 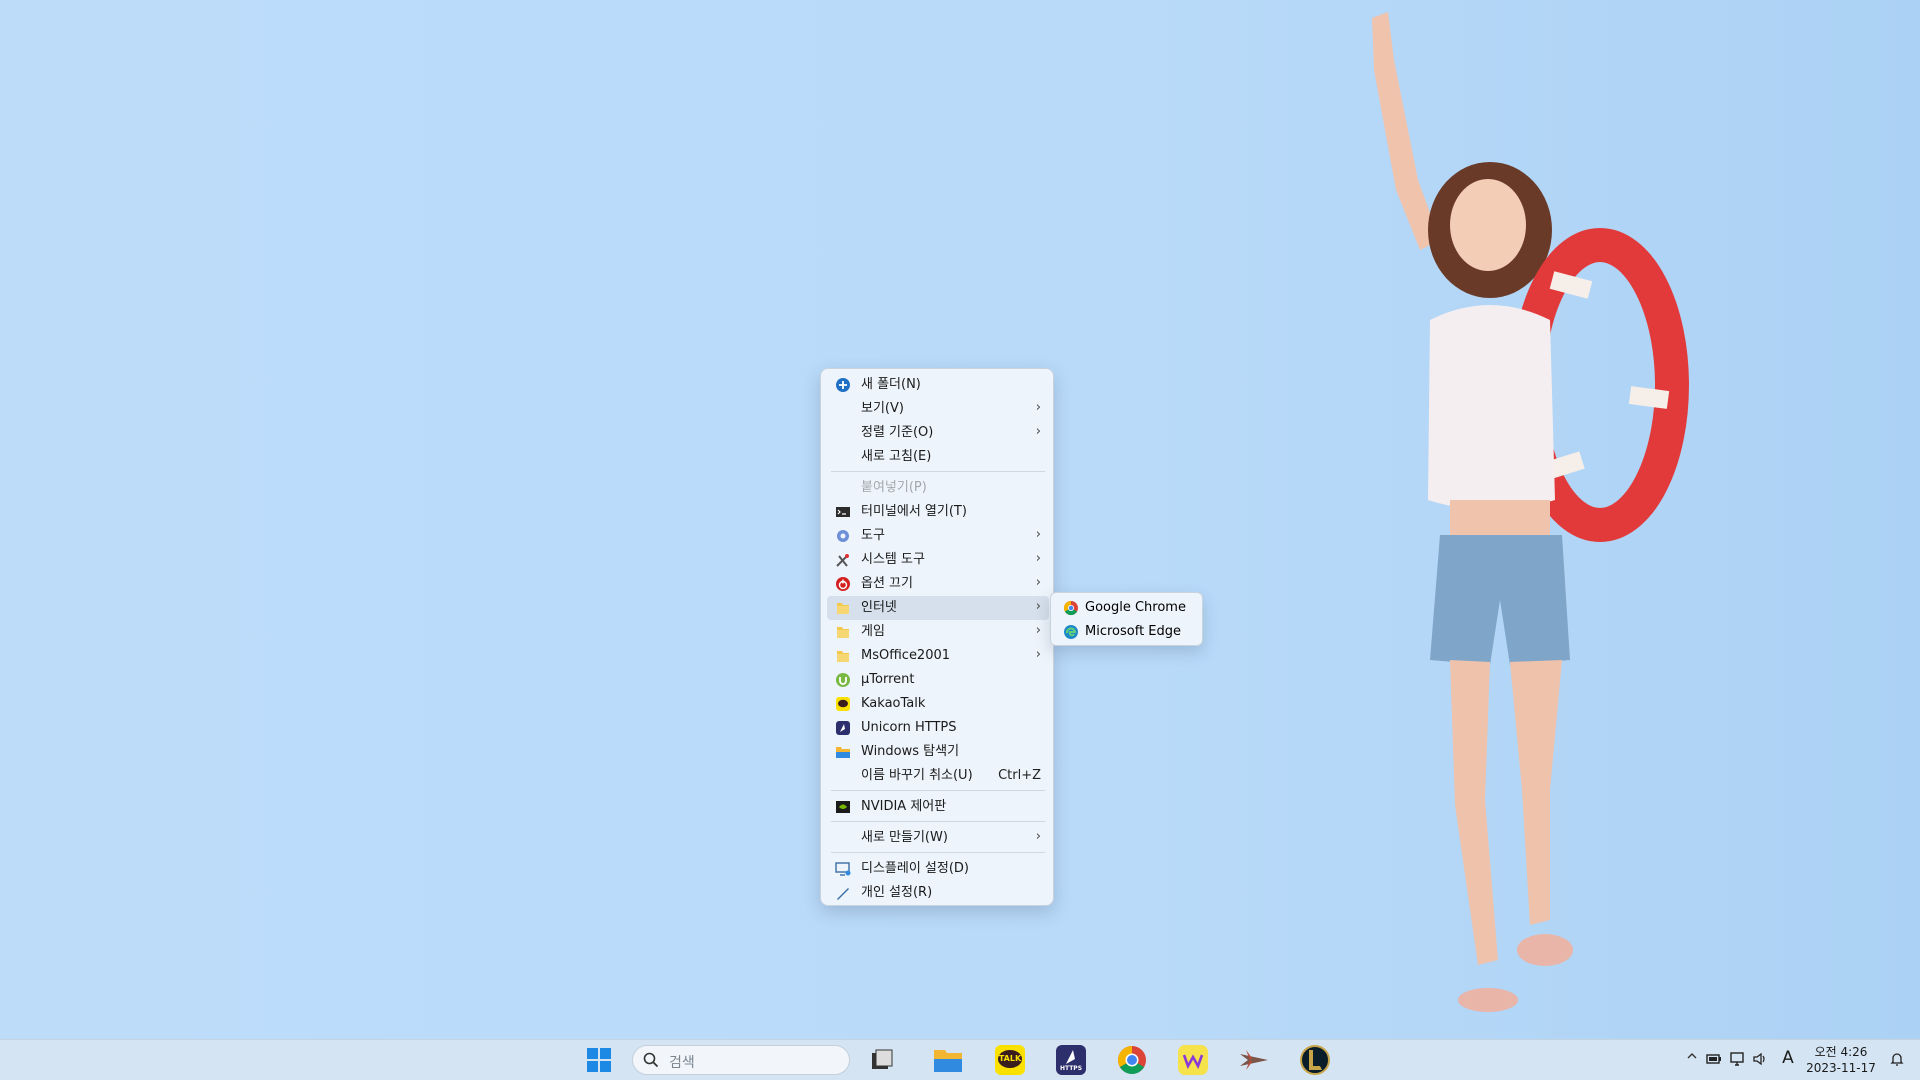 I want to click on tools-icon, so click(x=843, y=536).